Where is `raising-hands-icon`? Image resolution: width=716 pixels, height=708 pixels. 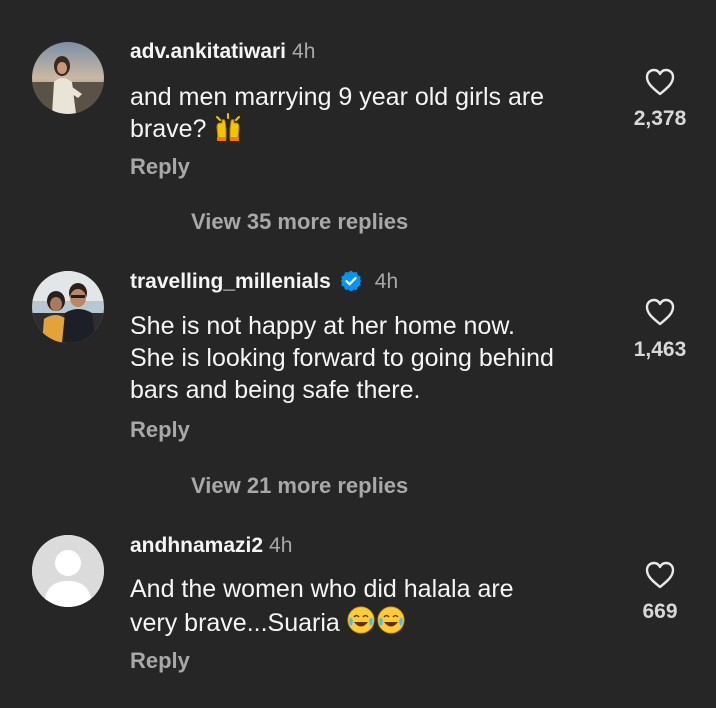
raising-hands-icon is located at coordinates (228, 131).